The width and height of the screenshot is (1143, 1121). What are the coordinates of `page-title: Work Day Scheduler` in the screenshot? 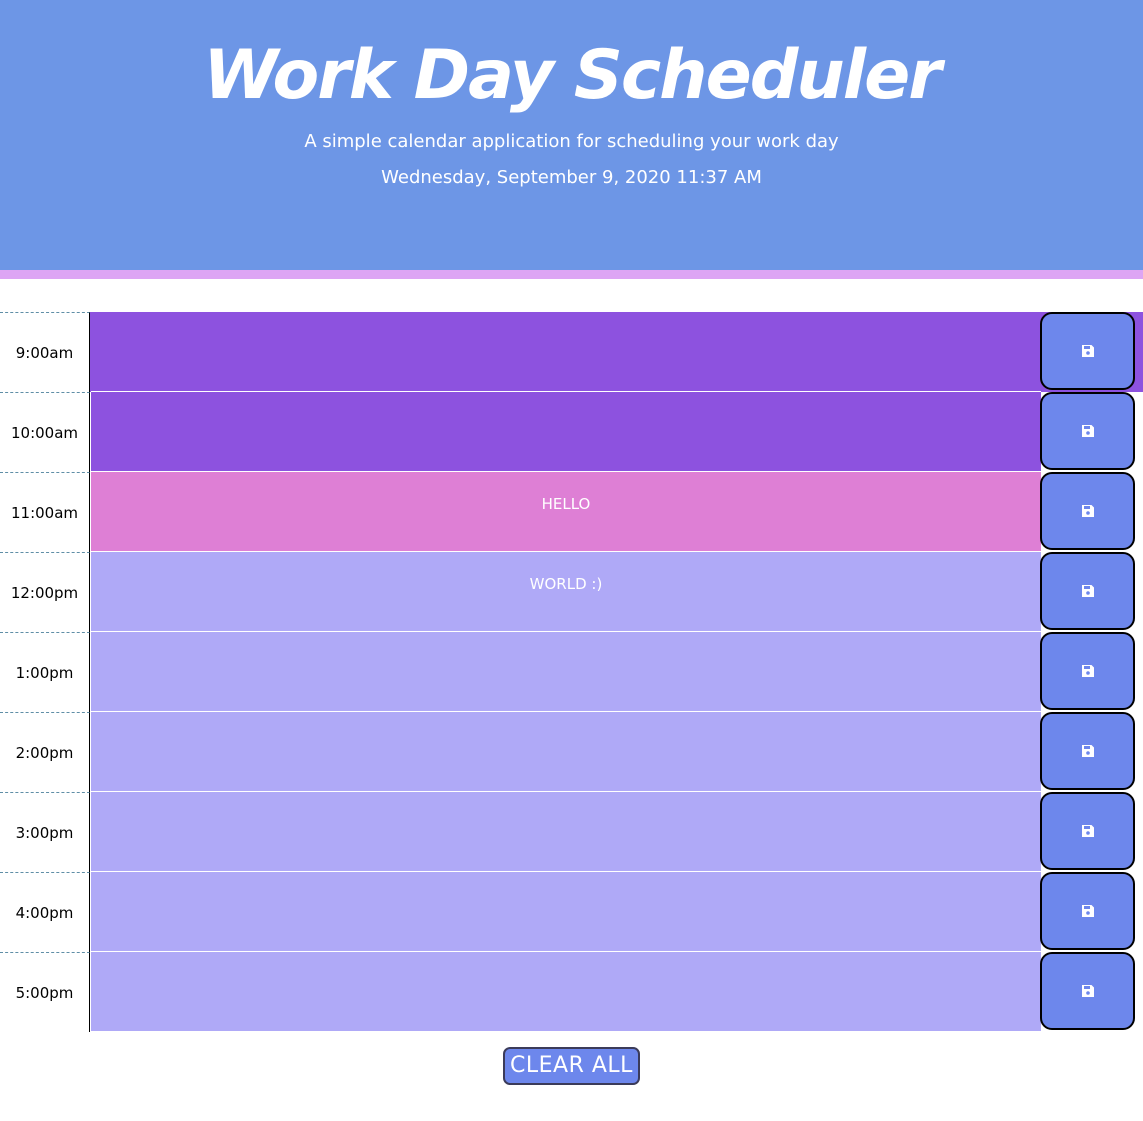 It's located at (572, 75).